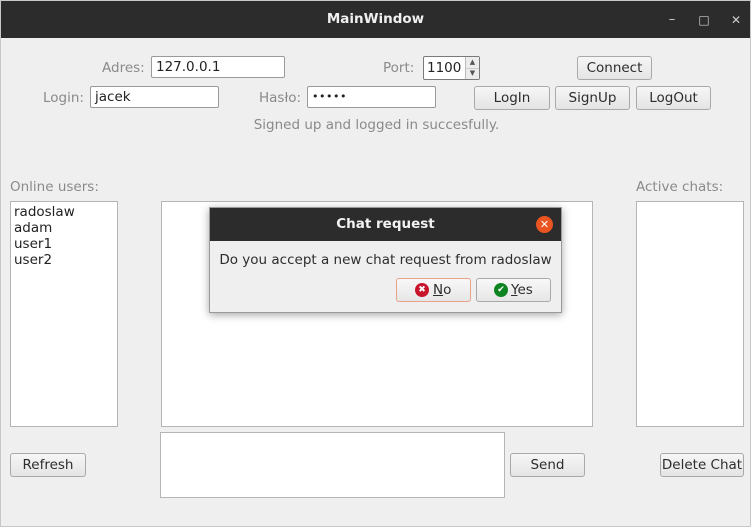 The image size is (751, 527). I want to click on connect-button: Connect, so click(614, 68).